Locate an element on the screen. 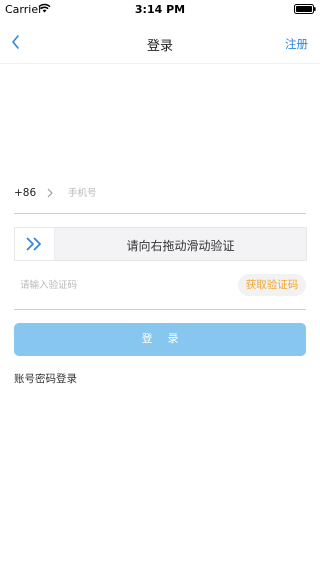  status-bar: Carrier 3:14 PM is located at coordinates (160, 10).